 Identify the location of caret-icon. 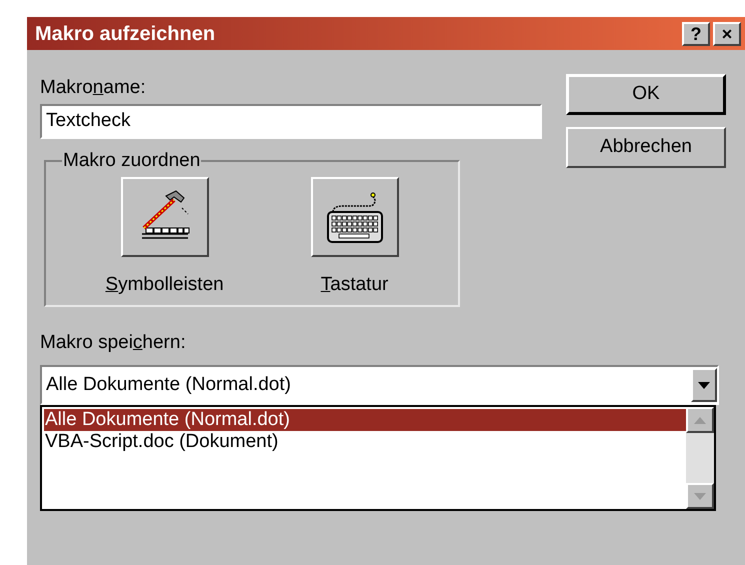
(704, 385).